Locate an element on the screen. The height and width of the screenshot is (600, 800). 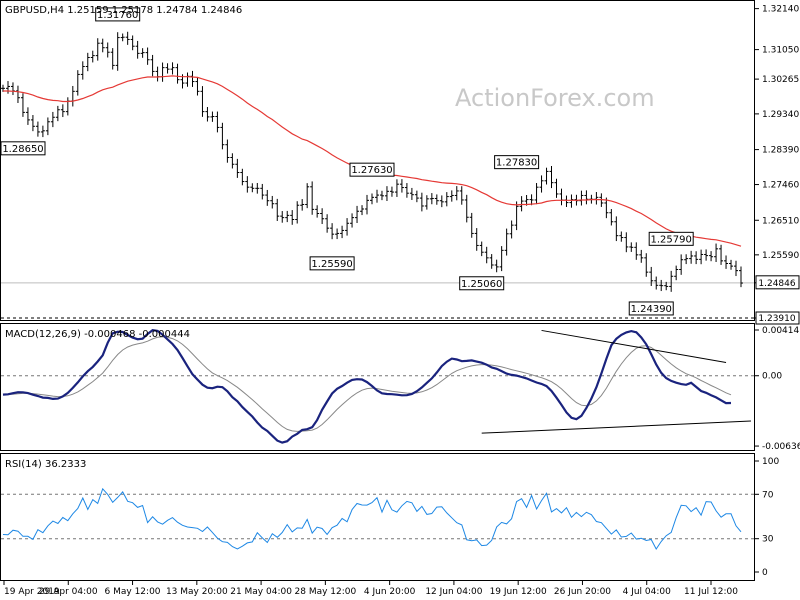
time-tick-label: 13 May 20:00 is located at coordinates (197, 592).